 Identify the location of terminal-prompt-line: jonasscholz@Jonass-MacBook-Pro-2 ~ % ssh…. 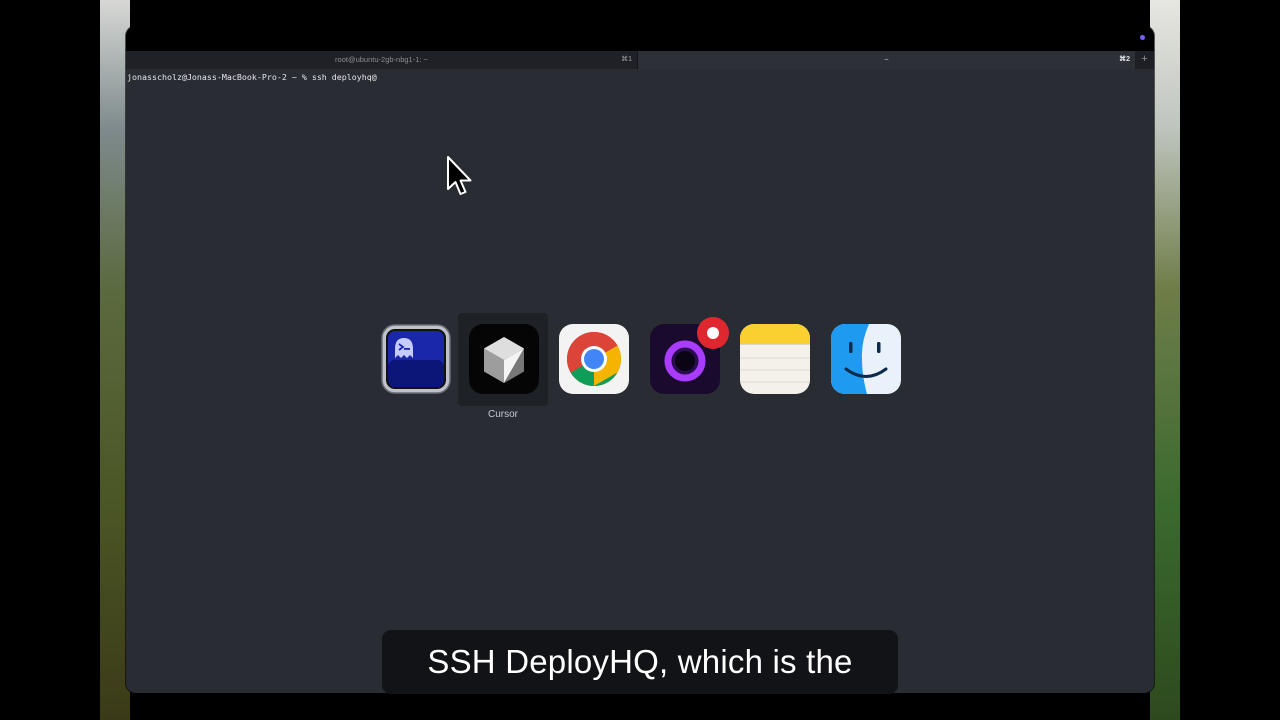
(252, 77).